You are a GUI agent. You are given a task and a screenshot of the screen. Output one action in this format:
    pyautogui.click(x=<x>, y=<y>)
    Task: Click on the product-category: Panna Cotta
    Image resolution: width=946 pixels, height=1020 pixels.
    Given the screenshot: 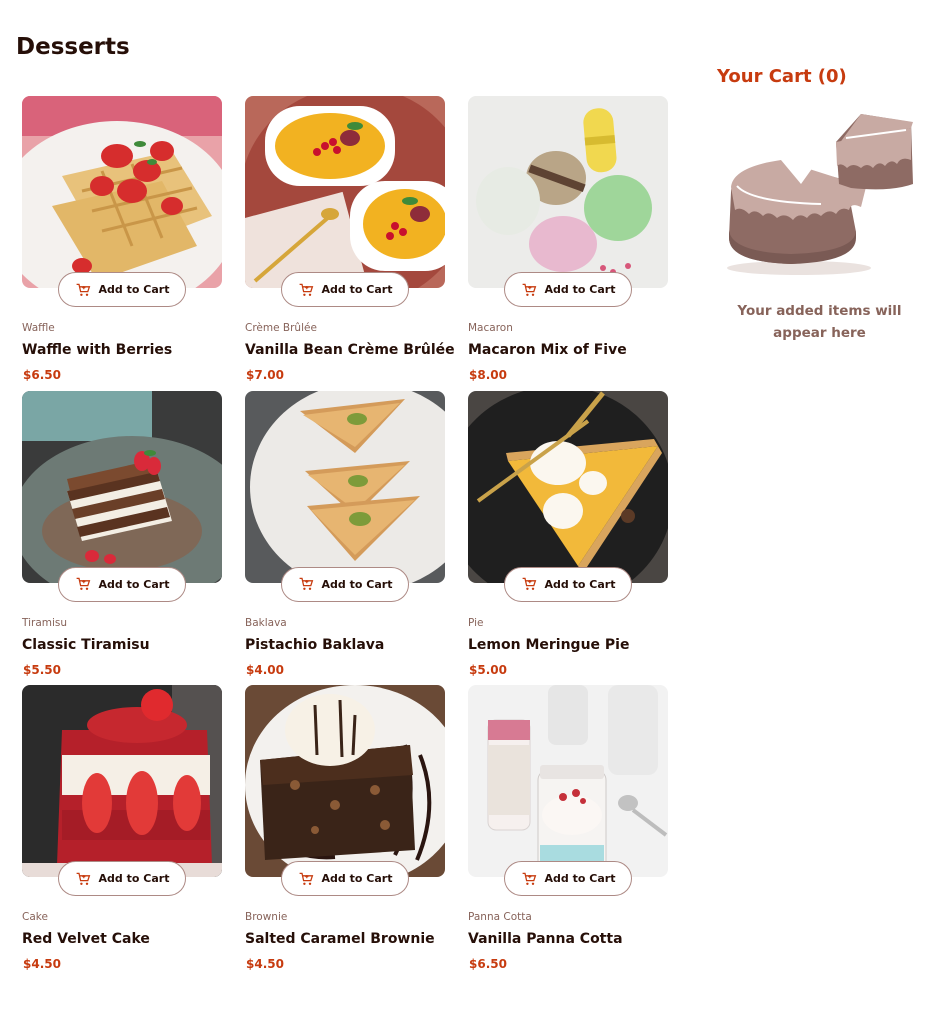 What is the action you would take?
    pyautogui.click(x=500, y=917)
    